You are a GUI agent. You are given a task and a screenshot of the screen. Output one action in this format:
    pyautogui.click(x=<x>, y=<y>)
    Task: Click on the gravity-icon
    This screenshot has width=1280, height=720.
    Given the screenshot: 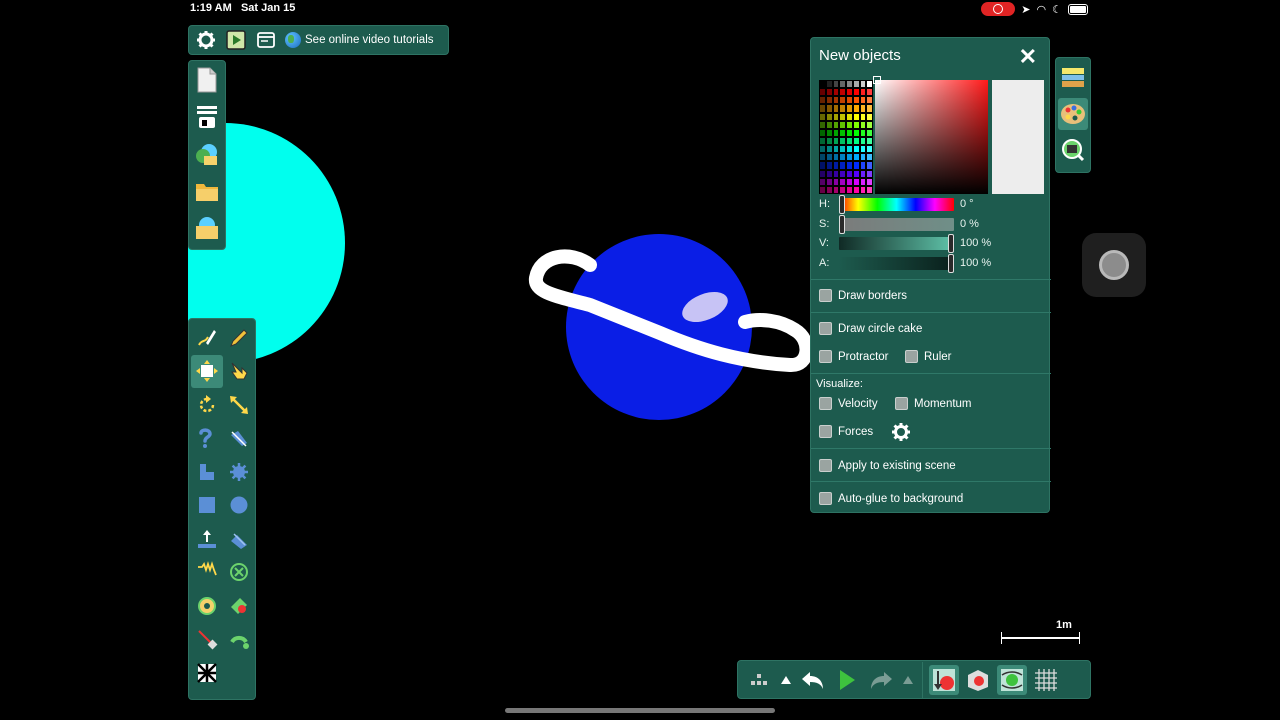 What is the action you would take?
    pyautogui.click(x=944, y=679)
    